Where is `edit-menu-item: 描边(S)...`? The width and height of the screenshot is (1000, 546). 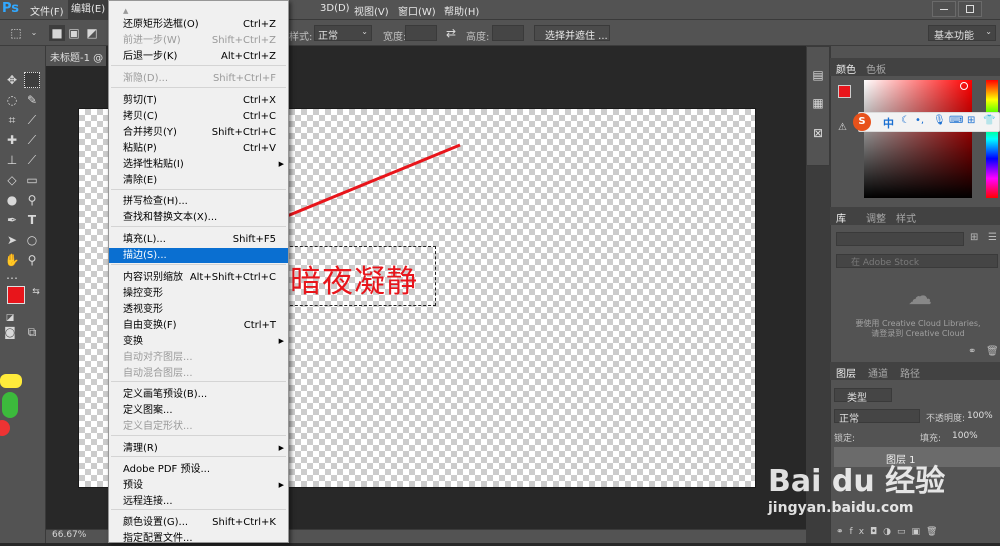
edit-menu-item: 描边(S)... is located at coordinates (198, 255).